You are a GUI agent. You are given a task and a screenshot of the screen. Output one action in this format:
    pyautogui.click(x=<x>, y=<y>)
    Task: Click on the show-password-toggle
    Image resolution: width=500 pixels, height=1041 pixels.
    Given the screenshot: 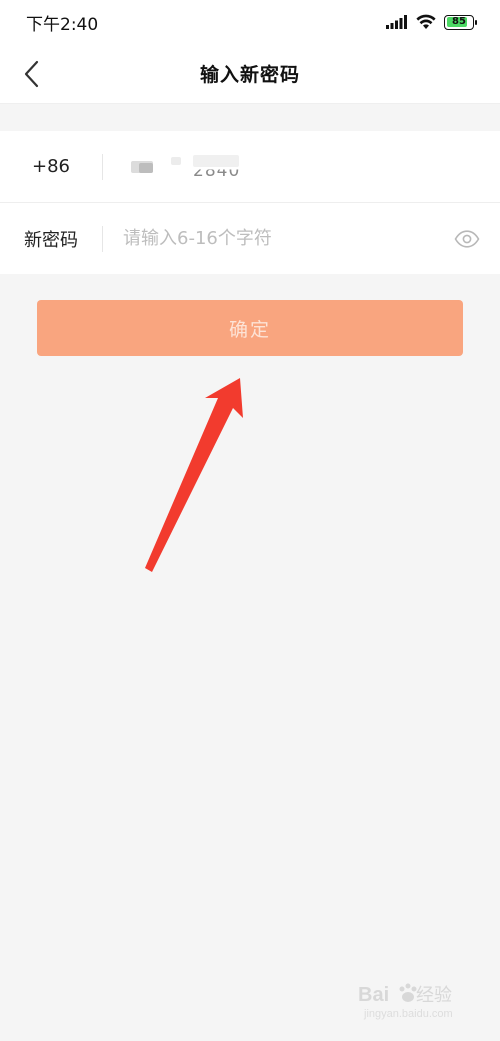 What is the action you would take?
    pyautogui.click(x=467, y=239)
    